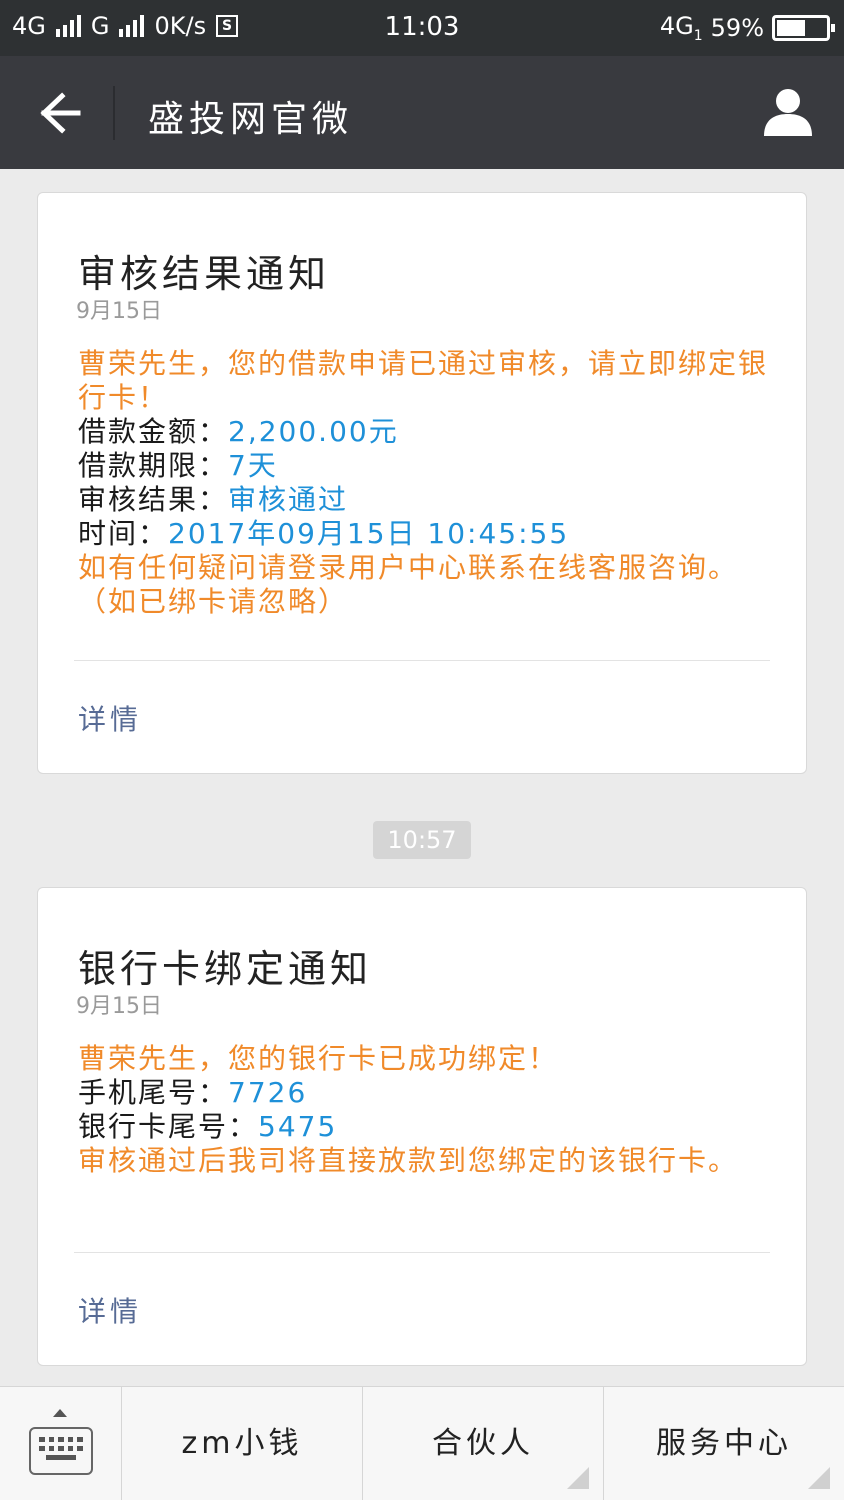 The height and width of the screenshot is (1500, 844). What do you see at coordinates (737, 27) in the screenshot?
I see `battery-percent: 59%` at bounding box center [737, 27].